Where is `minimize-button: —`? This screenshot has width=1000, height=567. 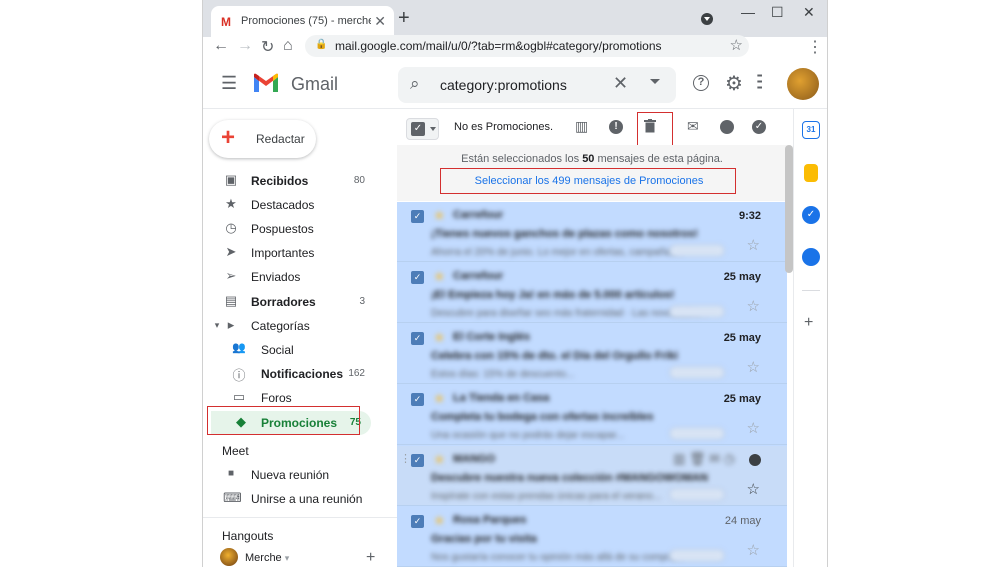 minimize-button: — is located at coordinates (748, 12).